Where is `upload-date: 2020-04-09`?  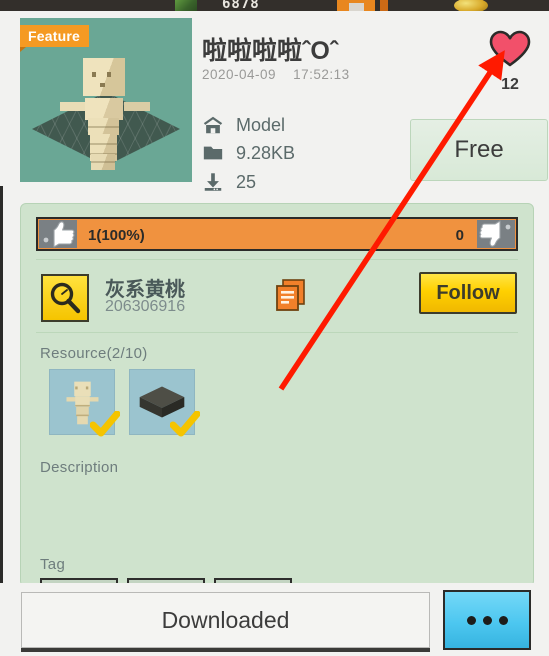 upload-date: 2020-04-09 is located at coordinates (239, 74).